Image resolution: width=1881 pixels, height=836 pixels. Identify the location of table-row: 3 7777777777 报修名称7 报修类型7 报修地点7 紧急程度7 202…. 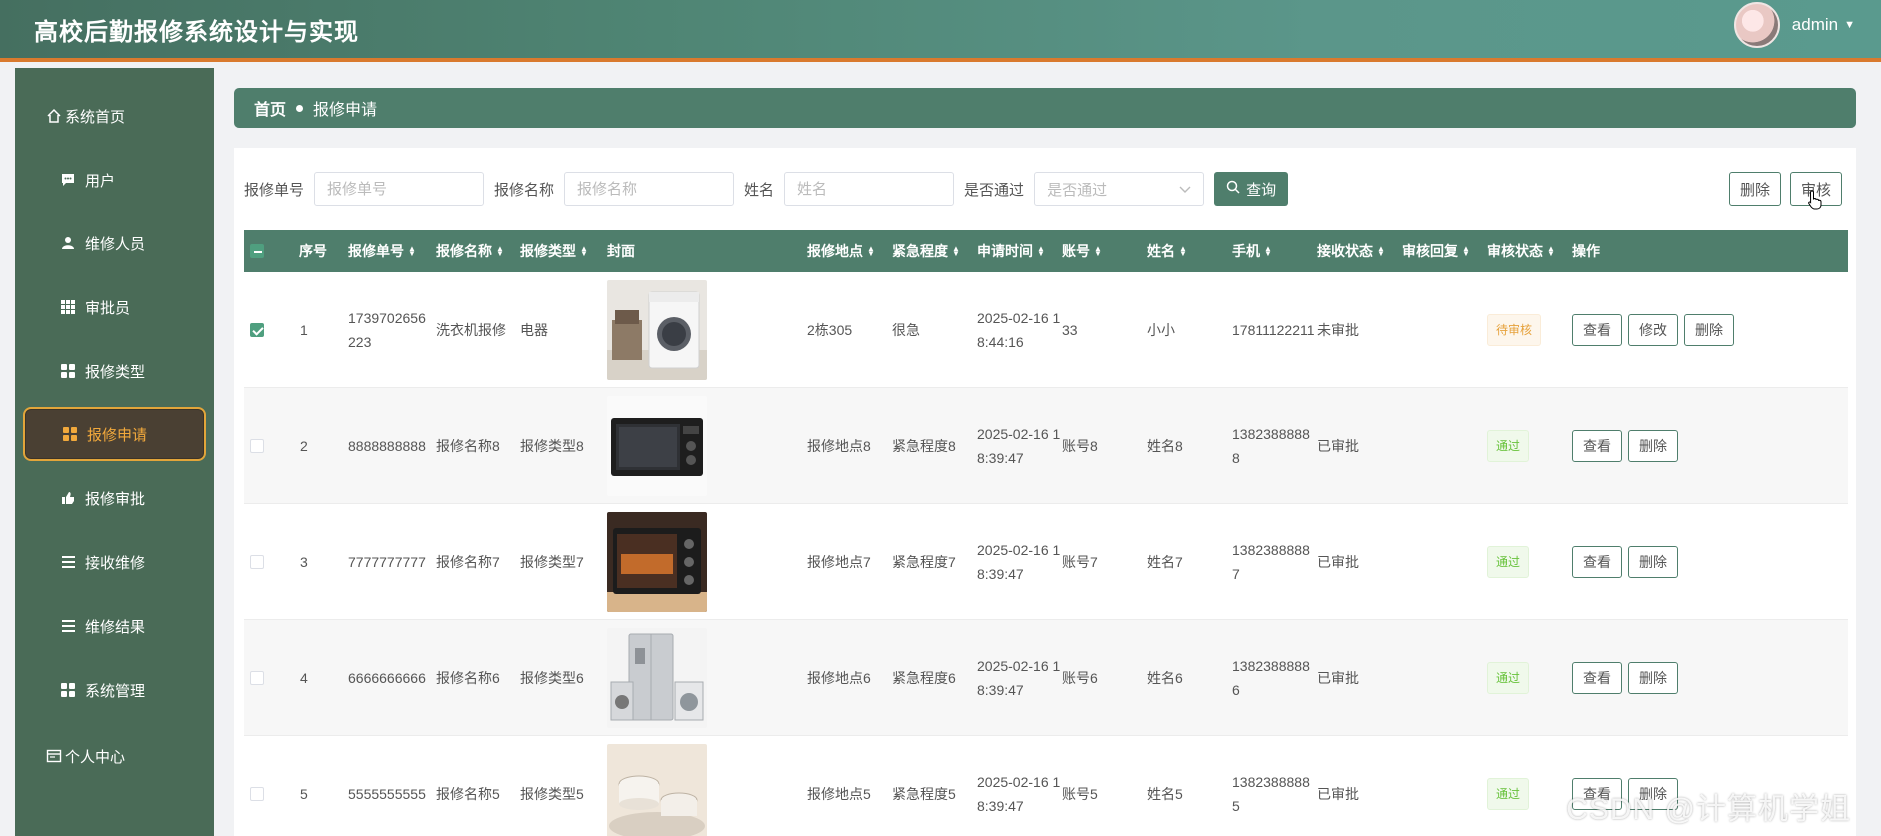
(1046, 562).